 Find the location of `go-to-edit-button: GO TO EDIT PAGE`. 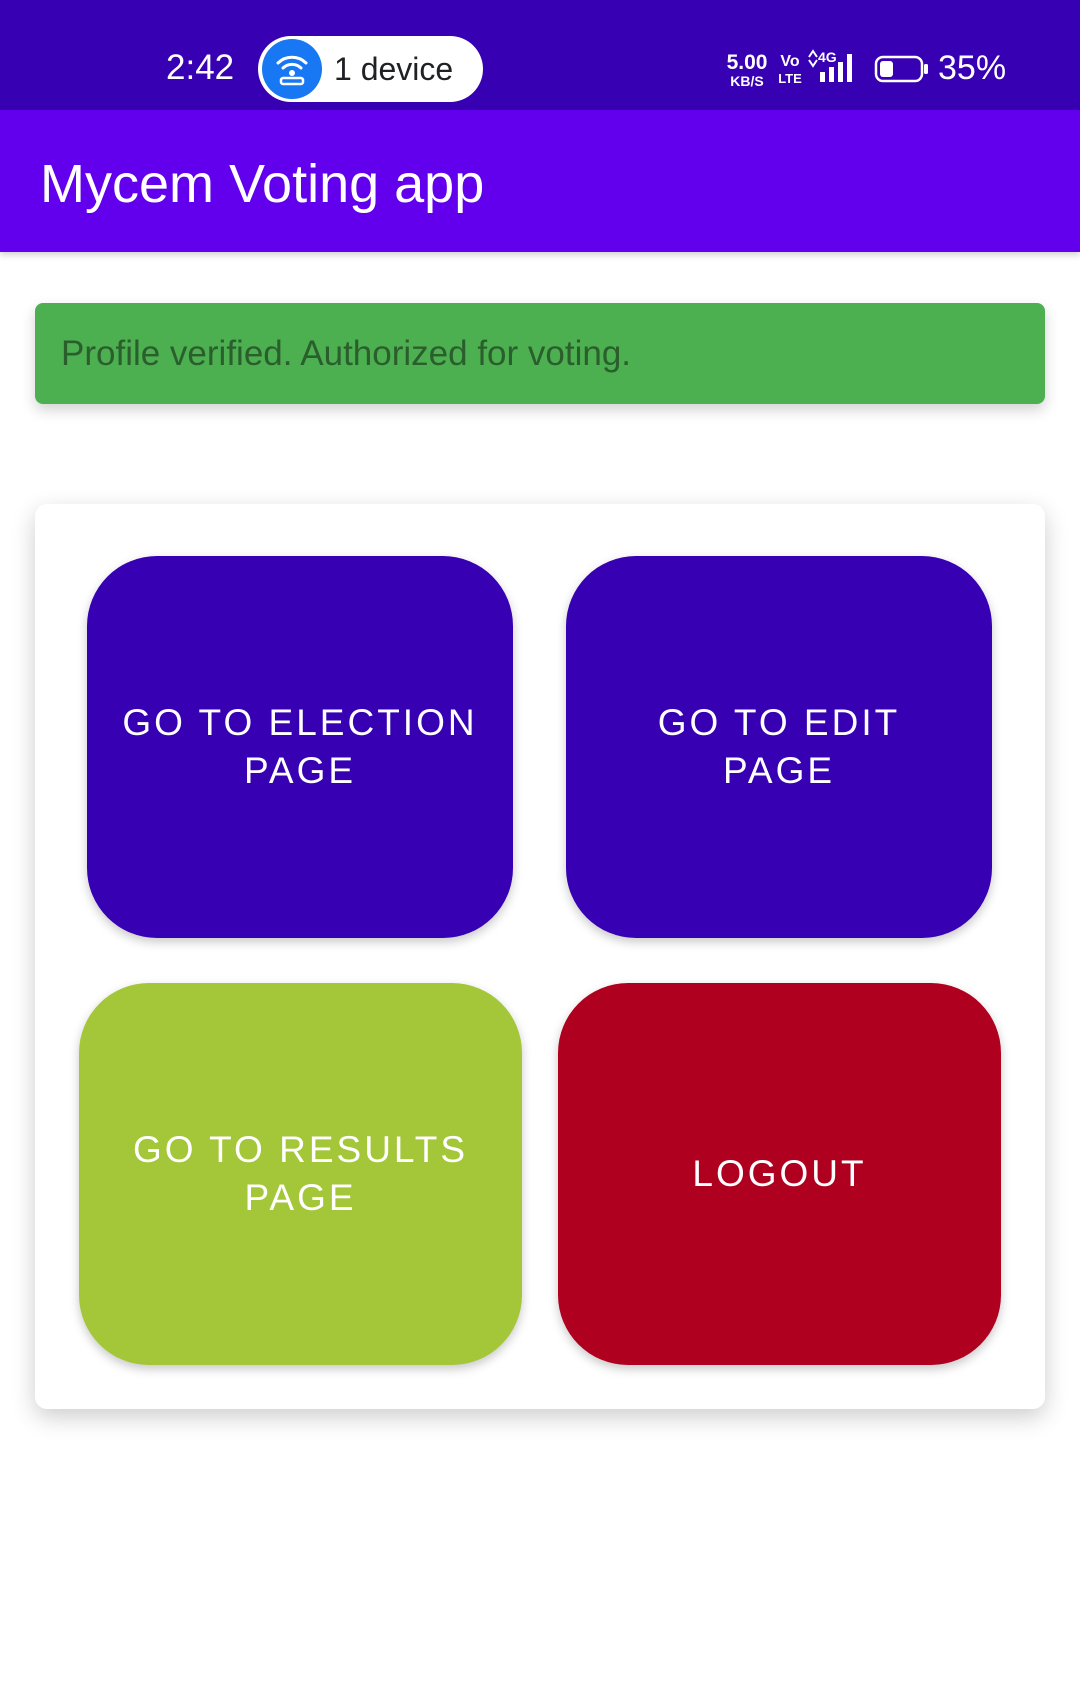

go-to-edit-button: GO TO EDIT PAGE is located at coordinates (779, 747).